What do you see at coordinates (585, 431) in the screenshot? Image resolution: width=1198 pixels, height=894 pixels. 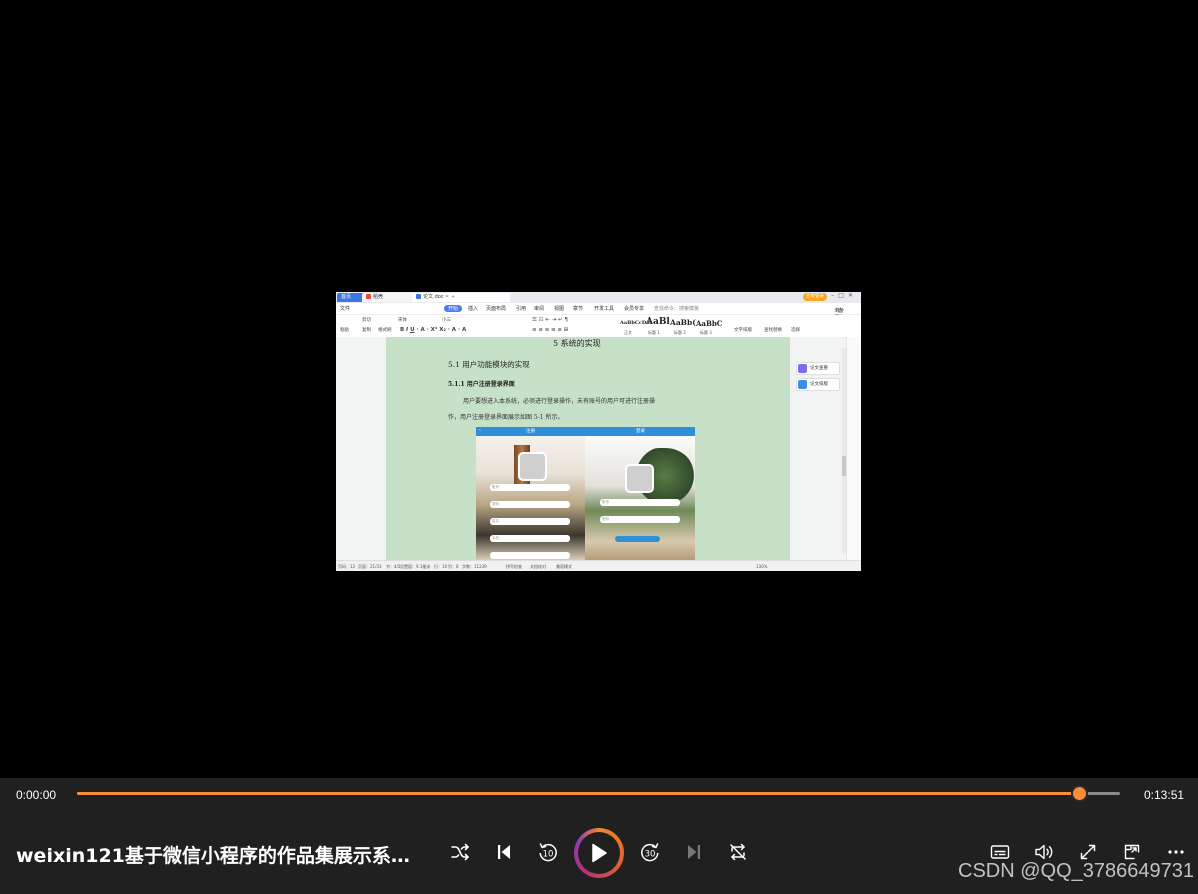 I see `figure-tab-bar: ‹ 注册 登录` at bounding box center [585, 431].